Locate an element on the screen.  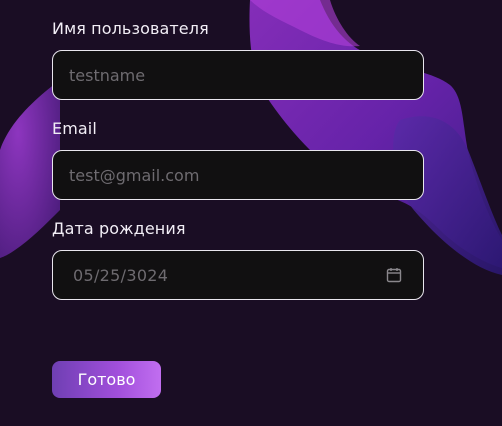
birthdate-year: 3024 is located at coordinates (147, 275).